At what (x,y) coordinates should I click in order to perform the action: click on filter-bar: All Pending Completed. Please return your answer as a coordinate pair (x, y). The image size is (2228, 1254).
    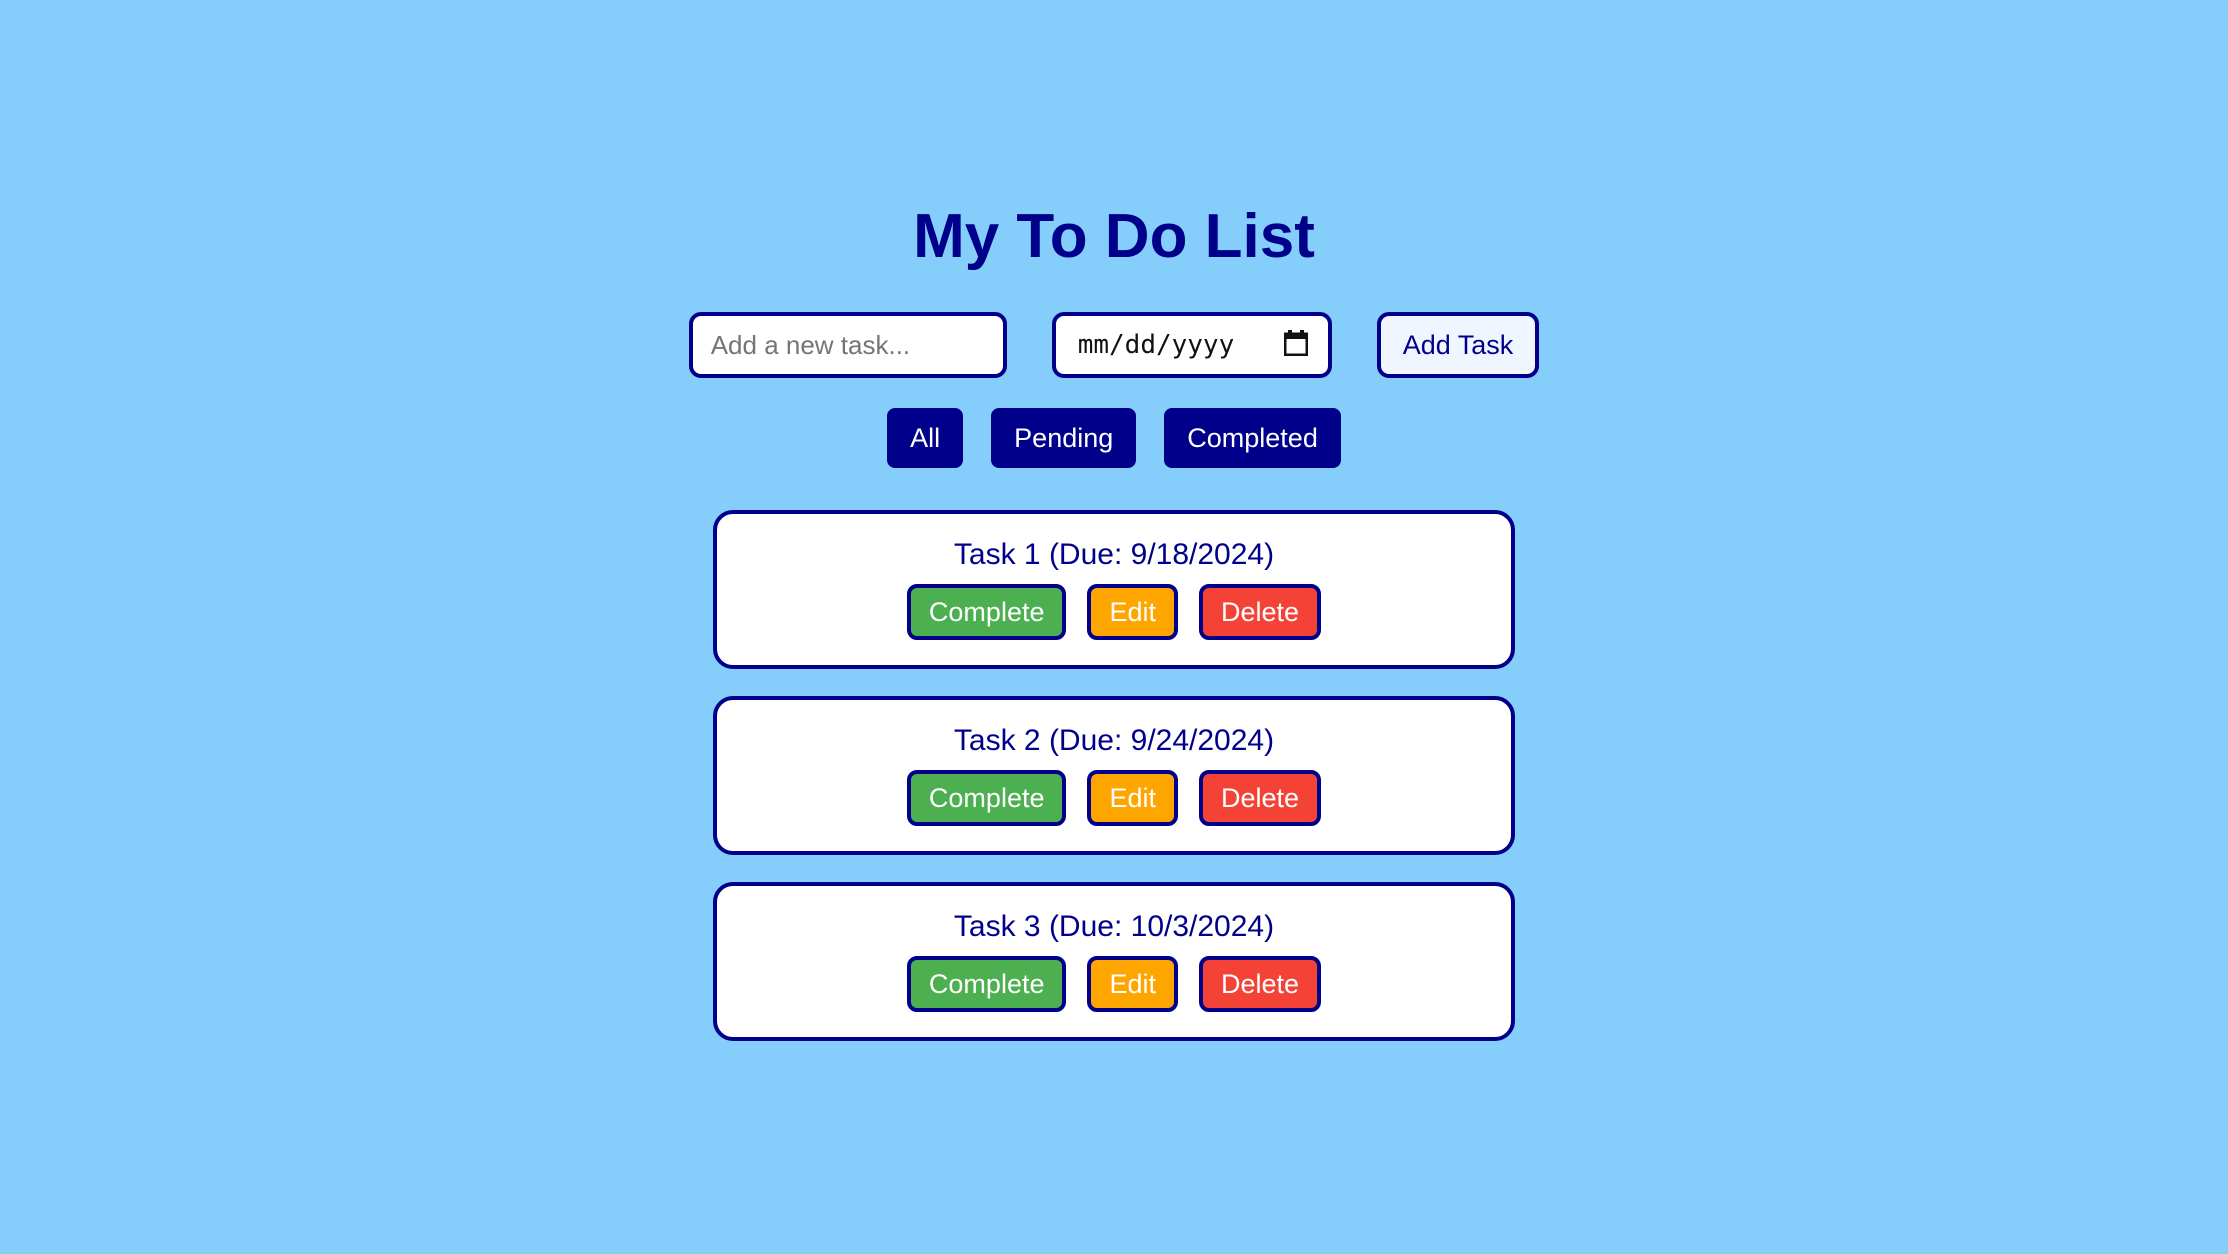
    Looking at the image, I should click on (1114, 438).